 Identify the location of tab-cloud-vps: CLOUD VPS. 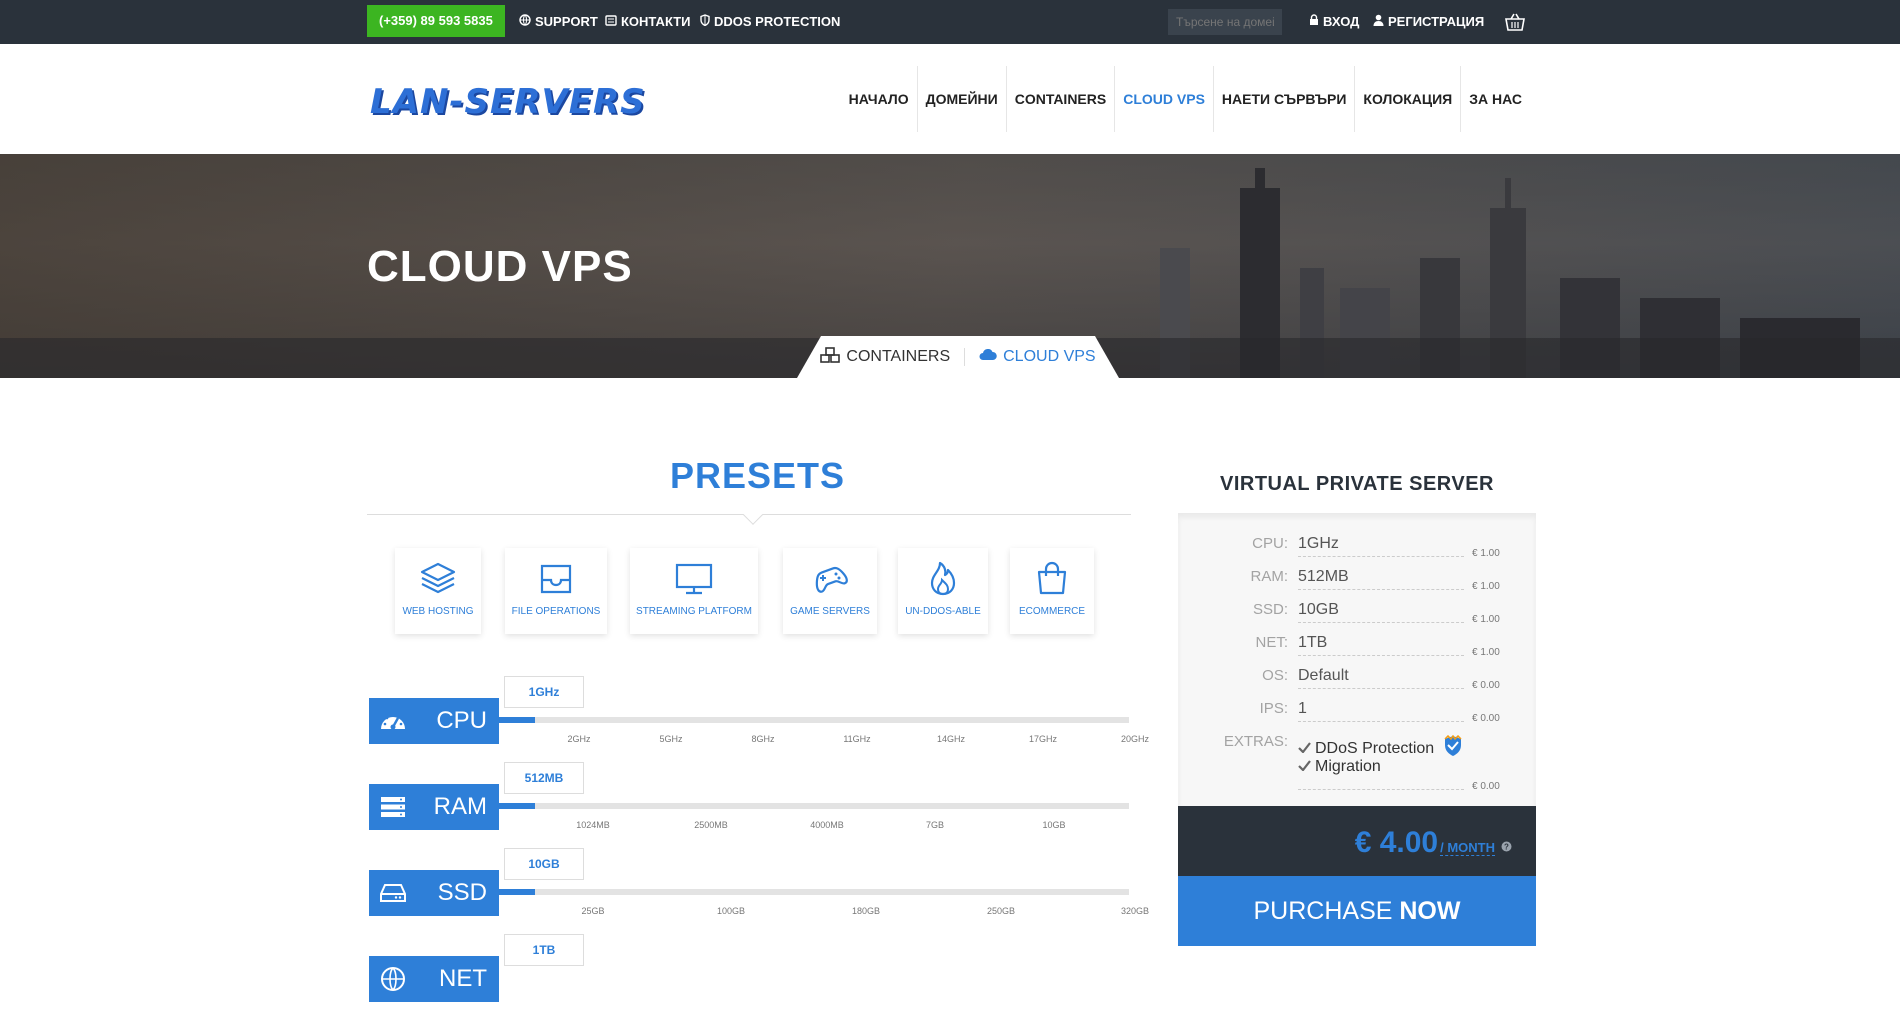
(1037, 357).